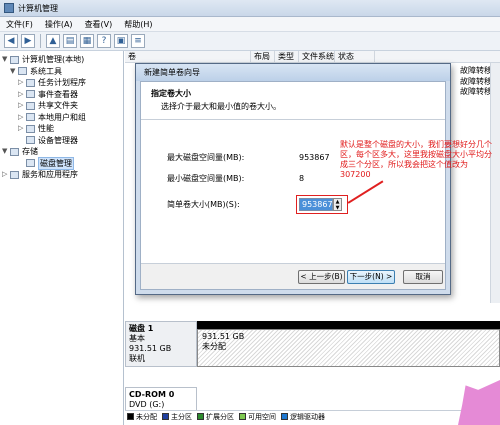 This screenshot has width=500, height=425. Describe the element at coordinates (14, 59) in the screenshot. I see `computer-icon` at that location.